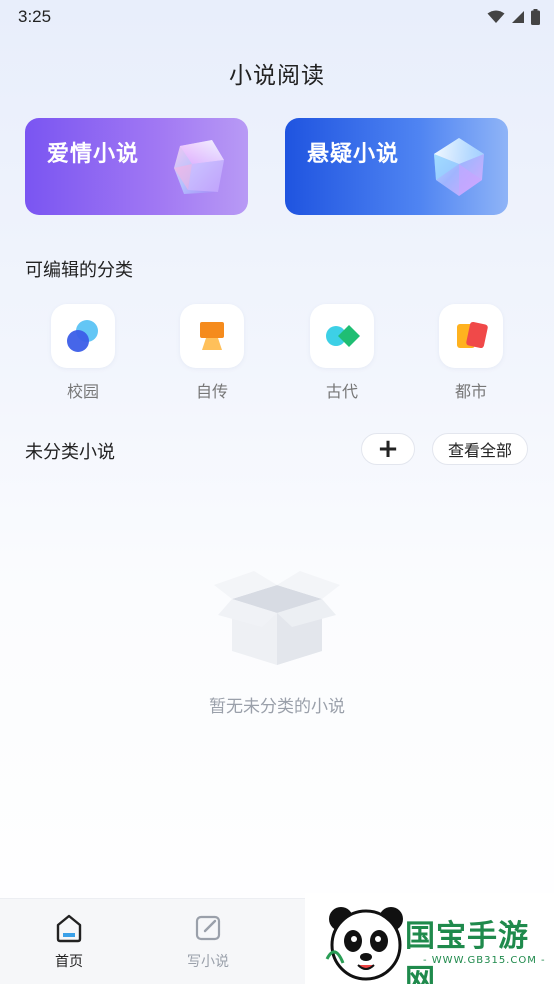 This screenshot has height=984, width=554. What do you see at coordinates (470, 391) in the screenshot?
I see `category-label: 都市` at bounding box center [470, 391].